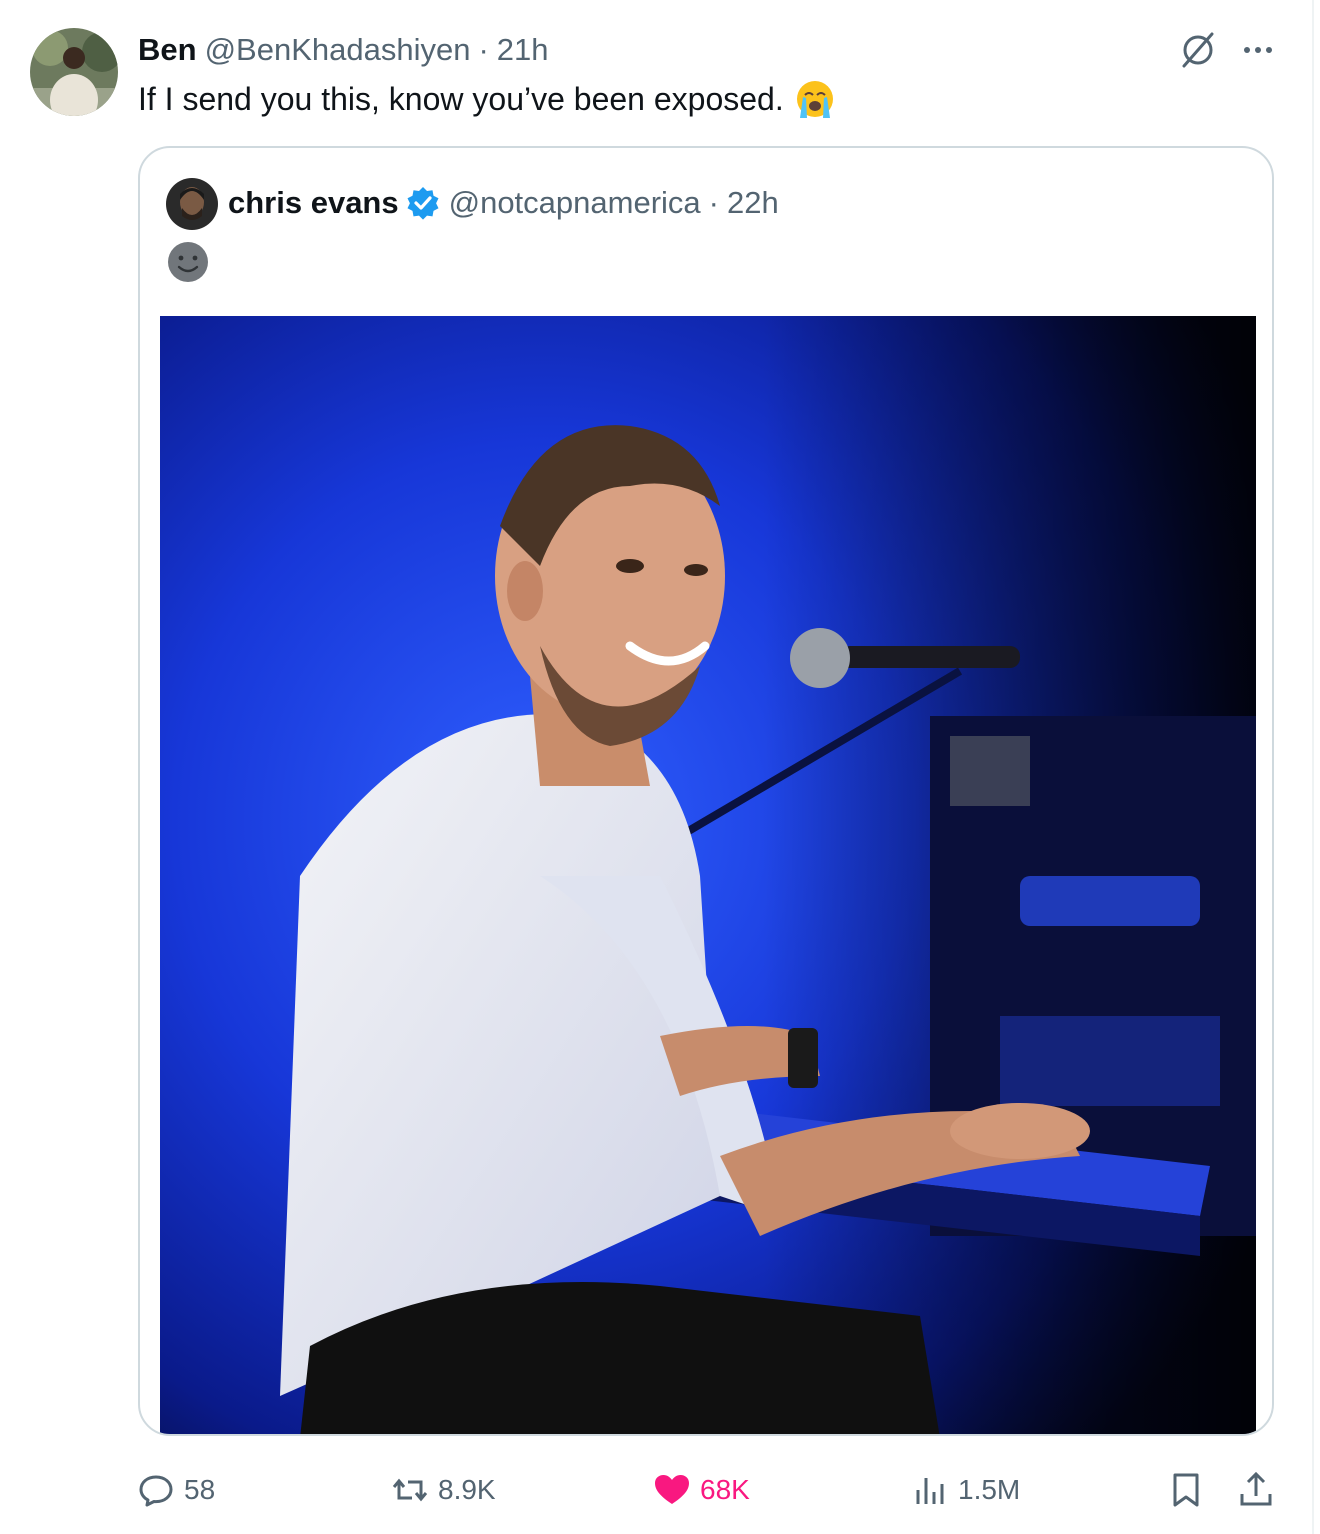 The height and width of the screenshot is (1534, 1320). Describe the element at coordinates (989, 1489) in the screenshot. I see `view-count: 1.5M` at that location.